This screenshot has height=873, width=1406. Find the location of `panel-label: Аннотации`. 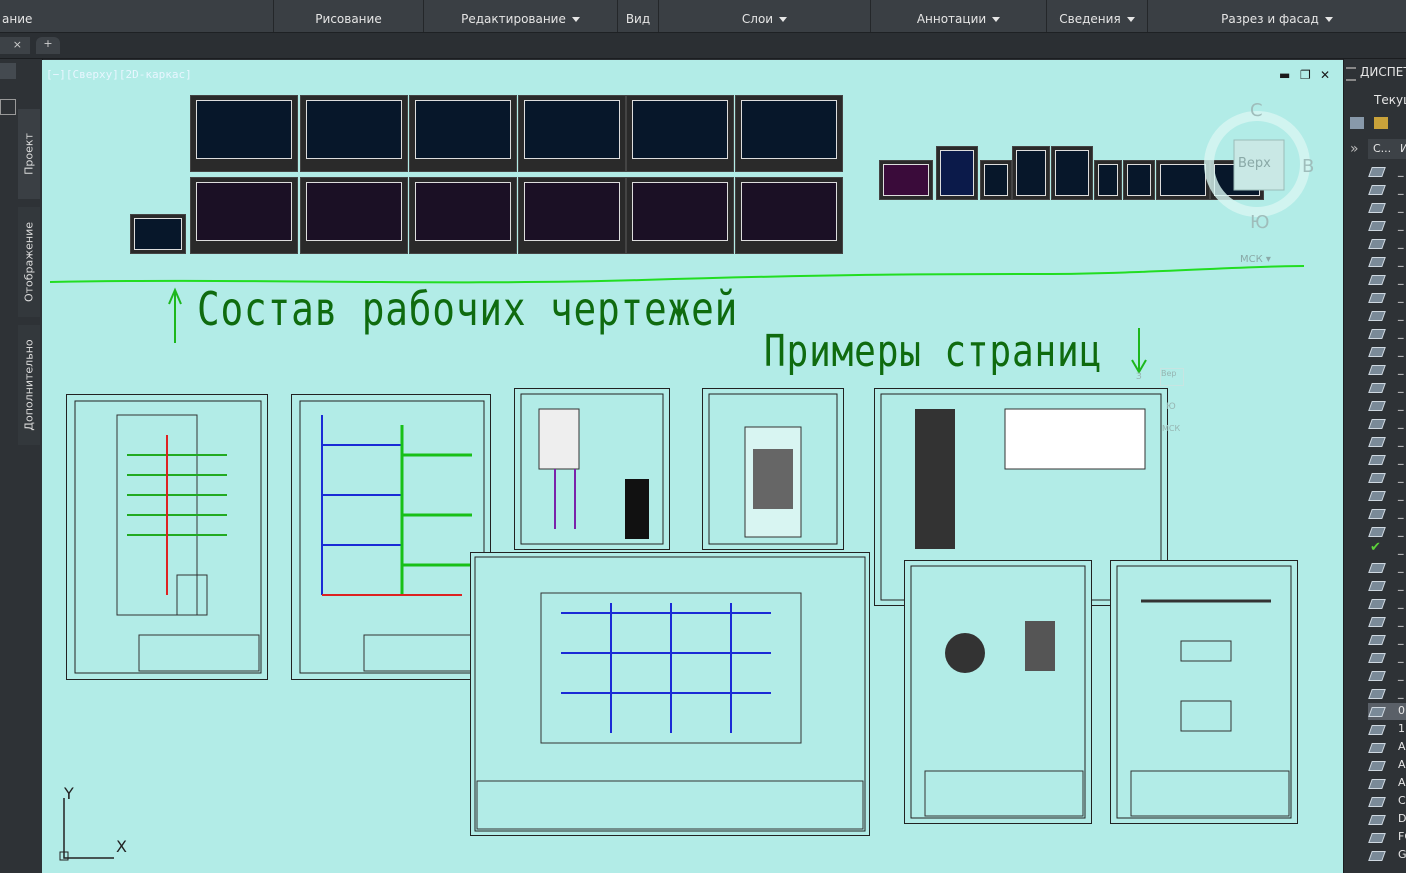

panel-label: Аннотации is located at coordinates (958, 19).